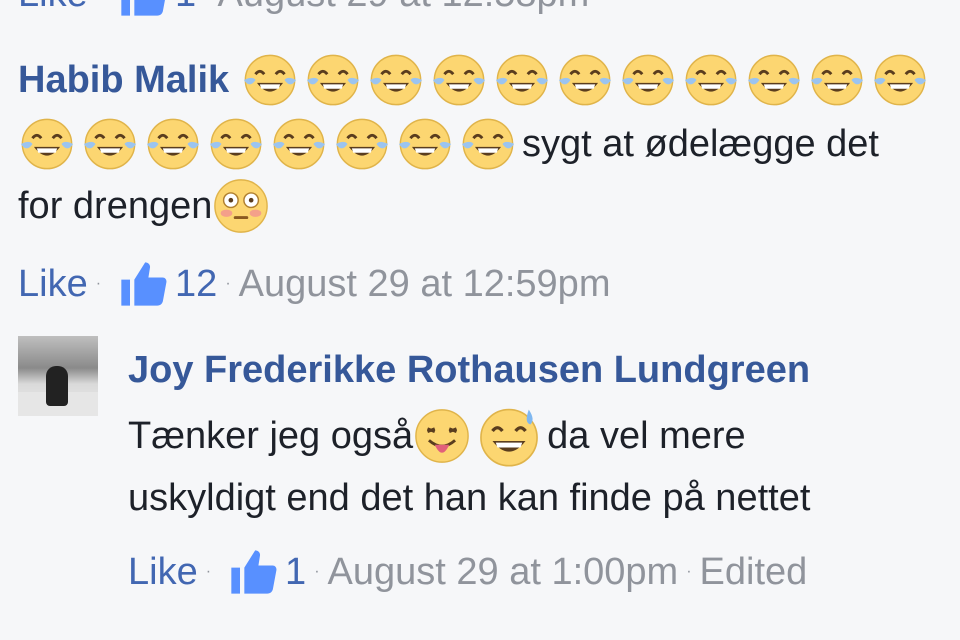 The width and height of the screenshot is (960, 640). What do you see at coordinates (58, 376) in the screenshot?
I see `avatar` at bounding box center [58, 376].